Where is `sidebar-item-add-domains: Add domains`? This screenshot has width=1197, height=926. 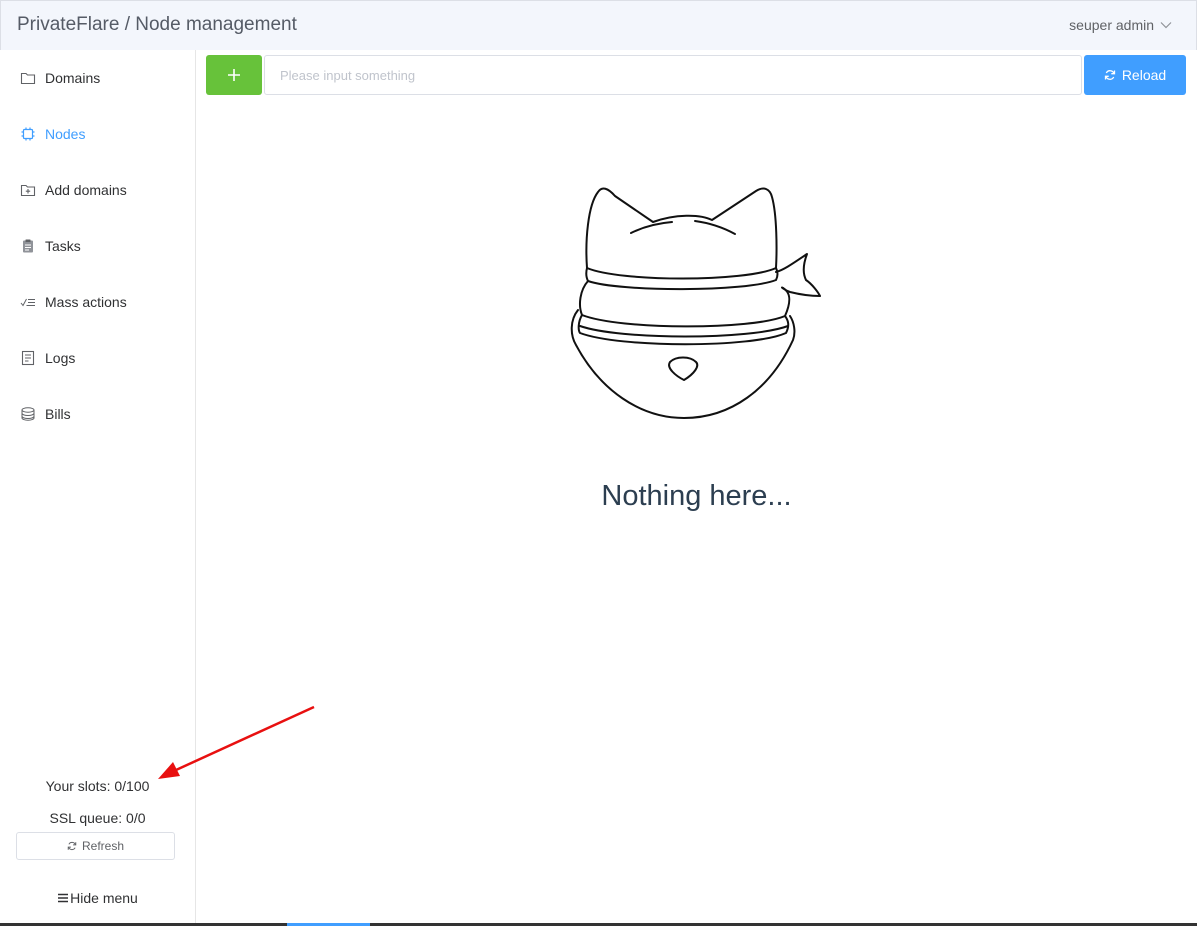 sidebar-item-add-domains: Add domains is located at coordinates (97, 190).